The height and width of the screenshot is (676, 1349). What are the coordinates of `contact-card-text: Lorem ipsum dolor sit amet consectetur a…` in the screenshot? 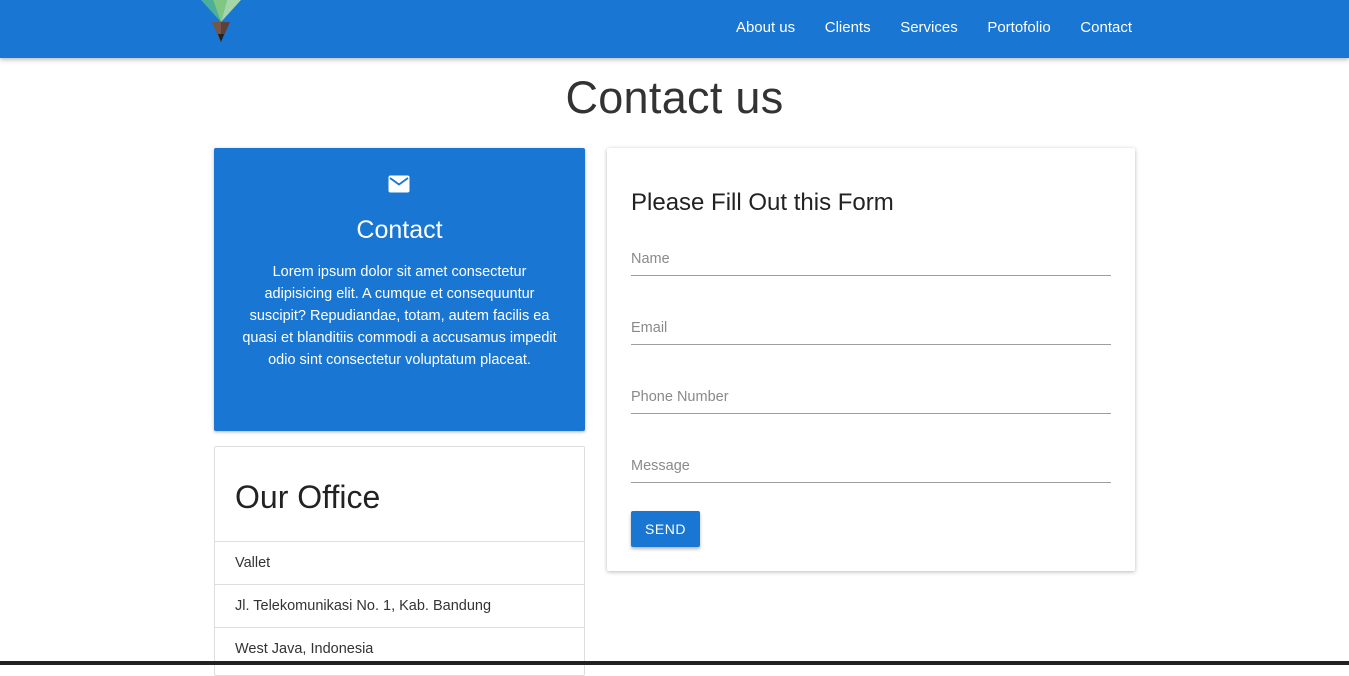 It's located at (399, 316).